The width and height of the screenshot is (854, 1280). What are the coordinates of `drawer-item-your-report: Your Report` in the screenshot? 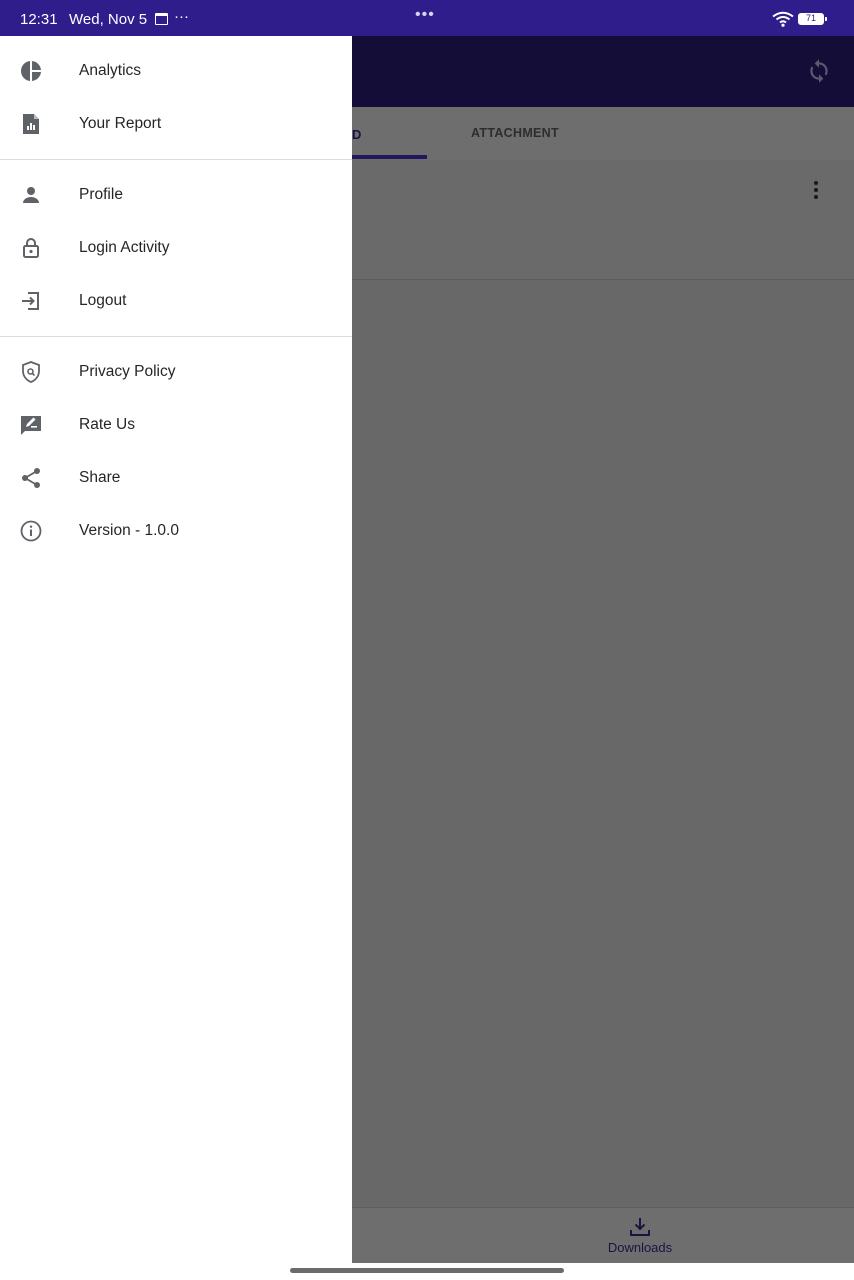 It's located at (176, 124).